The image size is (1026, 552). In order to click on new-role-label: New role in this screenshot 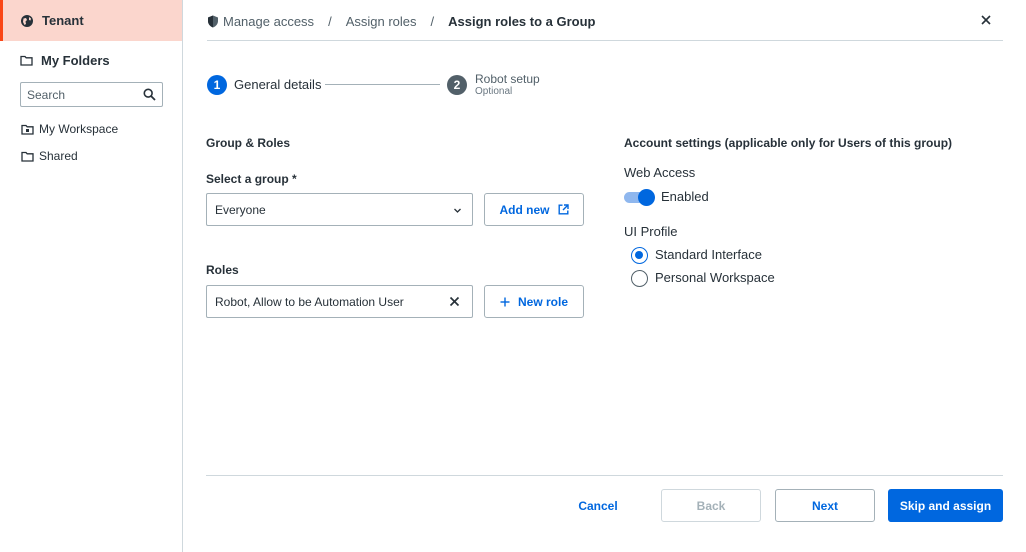, I will do `click(542, 301)`.